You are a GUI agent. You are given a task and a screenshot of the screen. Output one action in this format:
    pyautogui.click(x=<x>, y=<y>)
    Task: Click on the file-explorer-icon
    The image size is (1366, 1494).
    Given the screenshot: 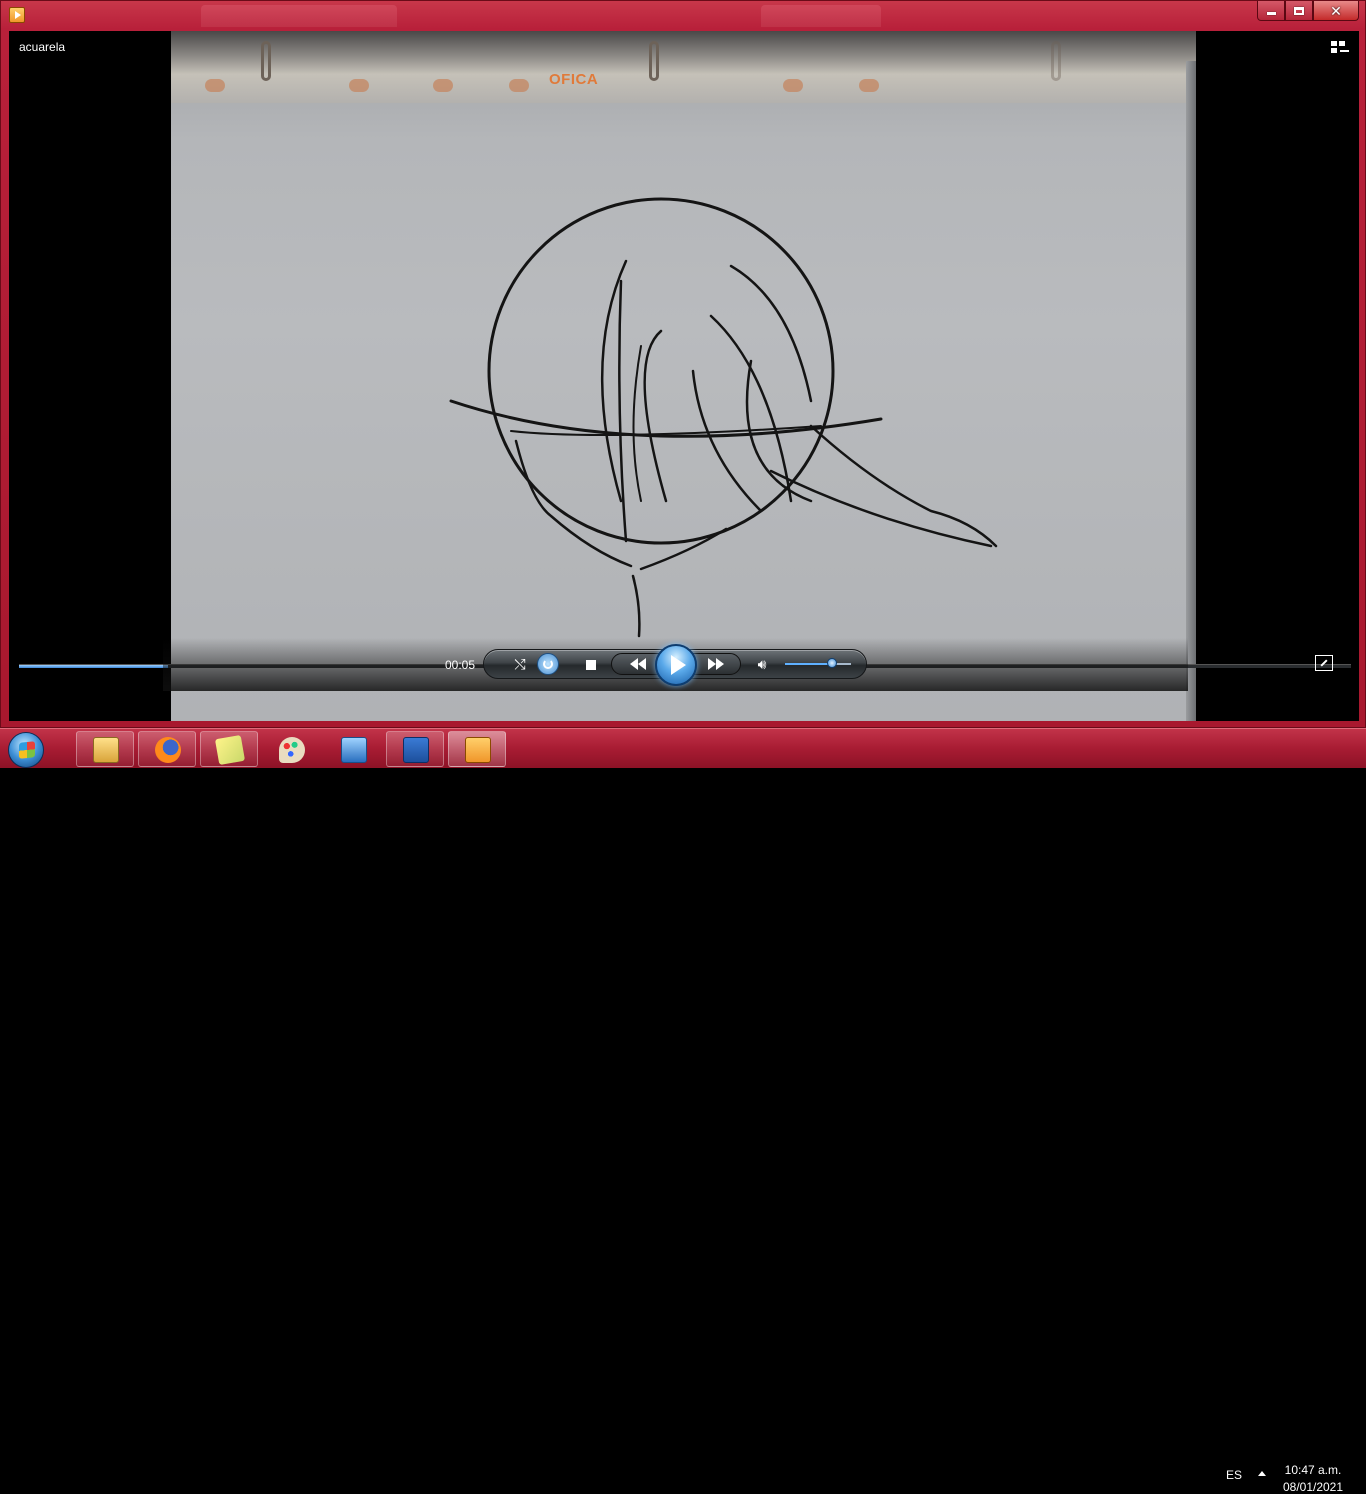 What is the action you would take?
    pyautogui.click(x=106, y=750)
    